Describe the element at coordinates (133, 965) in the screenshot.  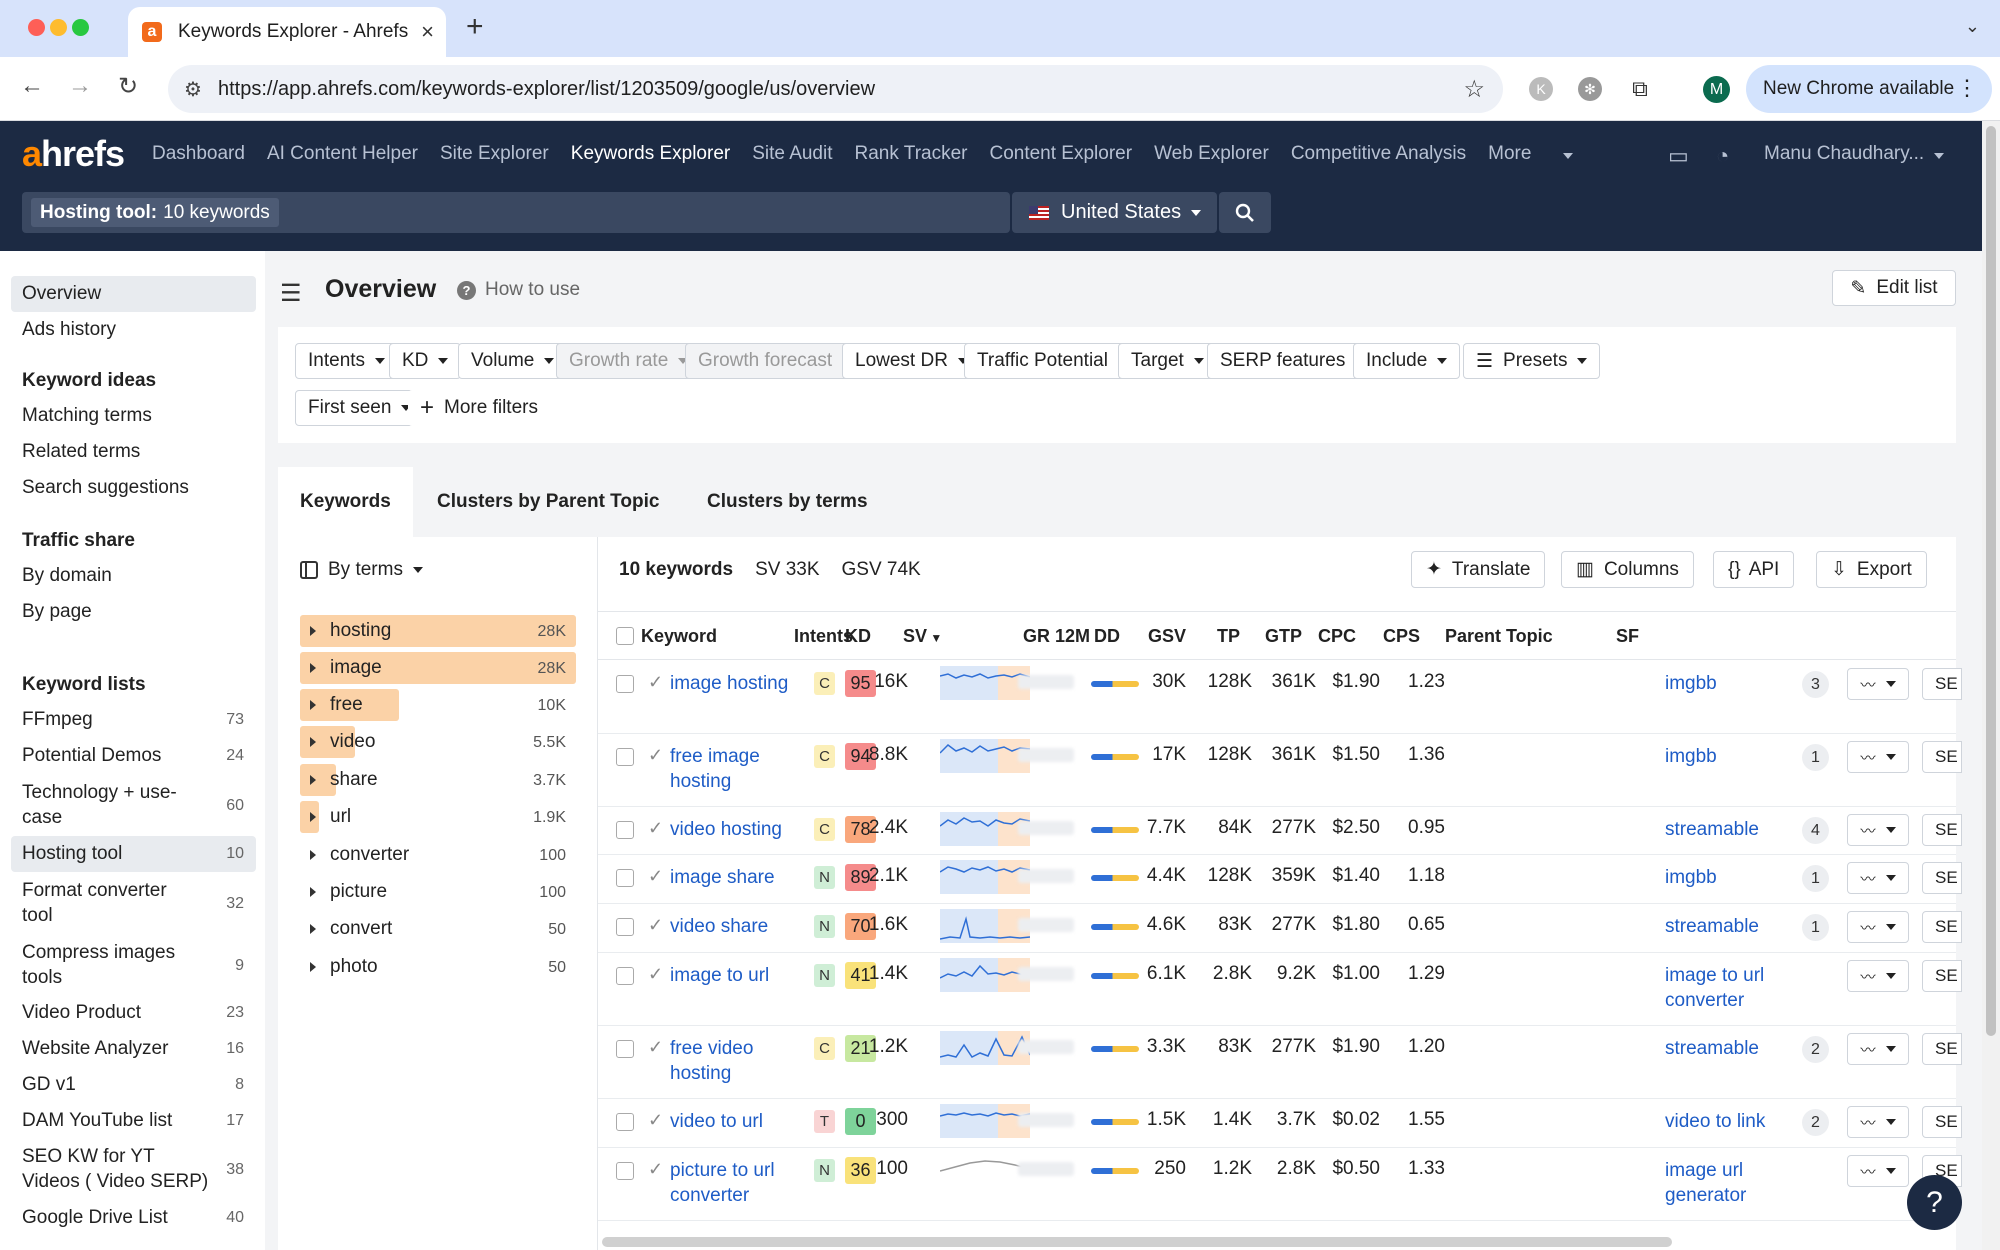
I see `sidebar-list-compress-images-tools: Compress images tools 9` at that location.